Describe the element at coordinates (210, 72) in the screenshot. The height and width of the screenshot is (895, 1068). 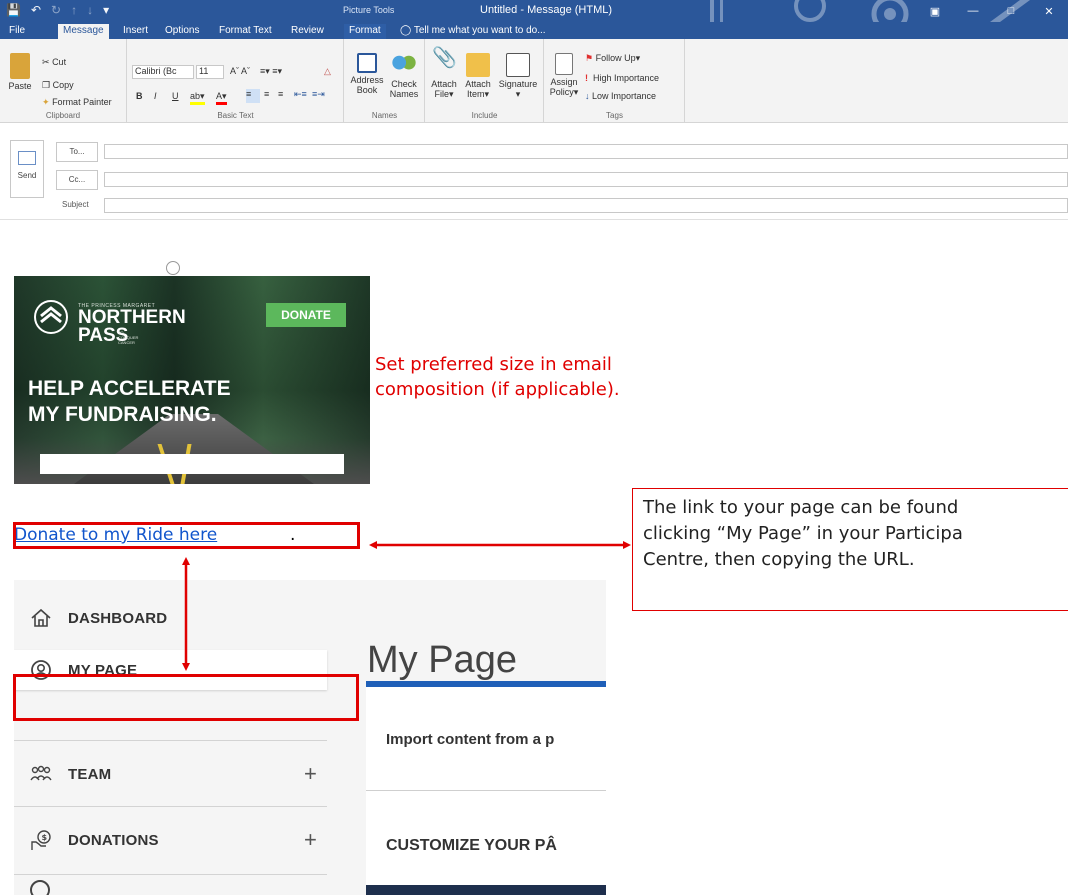
I see `font-size-select: 11` at that location.